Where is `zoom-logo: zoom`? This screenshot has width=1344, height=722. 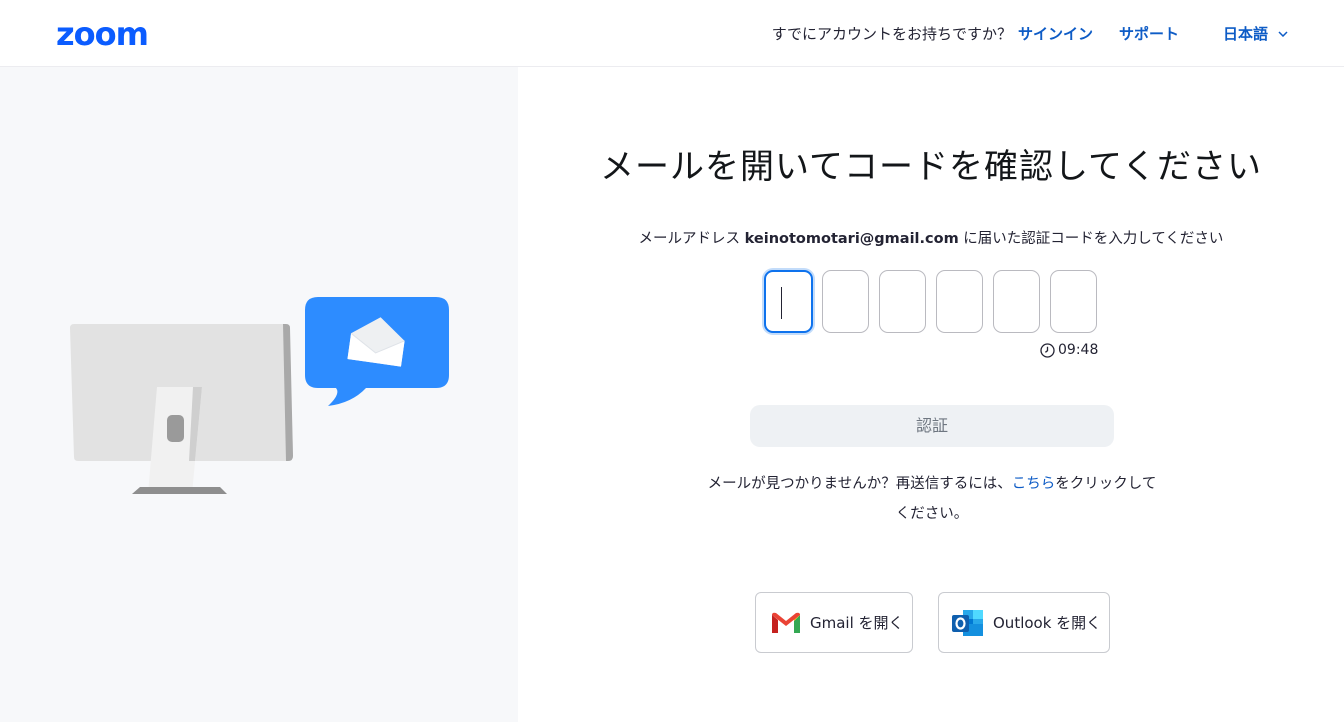 zoom-logo: zoom is located at coordinates (102, 34).